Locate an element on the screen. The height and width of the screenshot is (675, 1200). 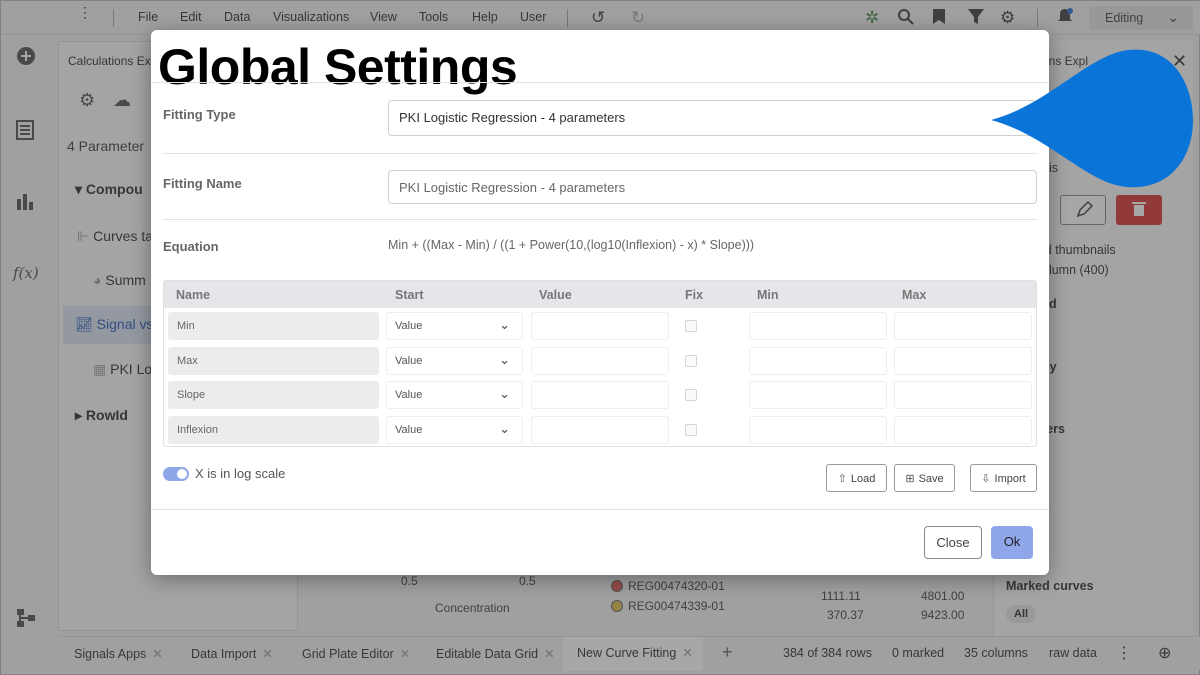
ok-button: Ok is located at coordinates (1012, 542).